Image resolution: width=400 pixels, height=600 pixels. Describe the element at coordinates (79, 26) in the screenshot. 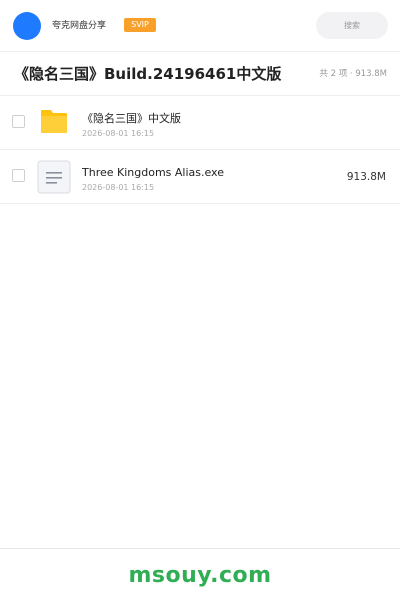

I see `sharer-name: 夸克网盘分享` at that location.